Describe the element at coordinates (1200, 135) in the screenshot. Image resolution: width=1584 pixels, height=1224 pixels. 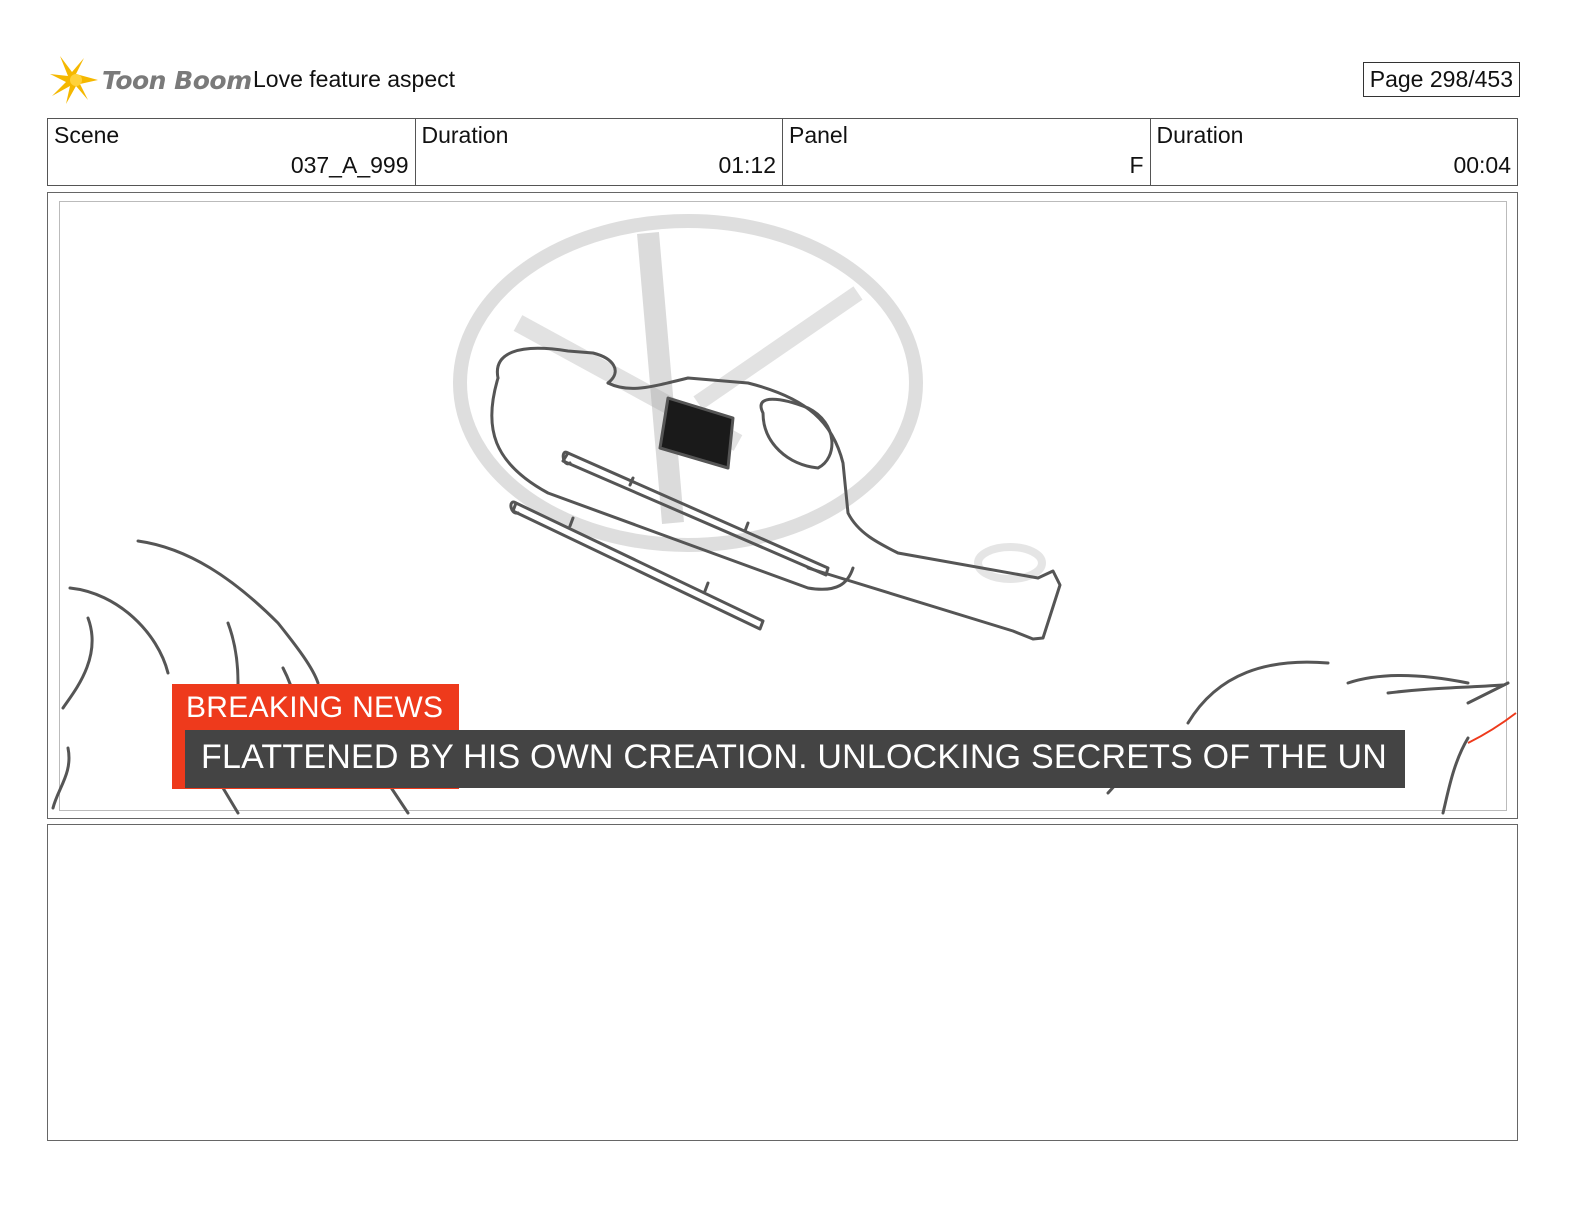
I see `panel-duration-label: Duration` at that location.